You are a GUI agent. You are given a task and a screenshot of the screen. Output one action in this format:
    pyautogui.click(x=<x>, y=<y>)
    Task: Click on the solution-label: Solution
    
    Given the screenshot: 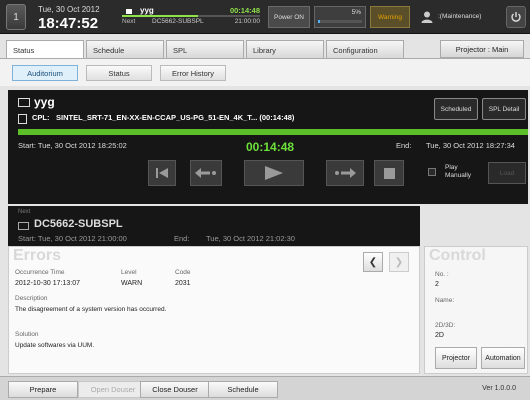 What is the action you would take?
    pyautogui.click(x=27, y=334)
    